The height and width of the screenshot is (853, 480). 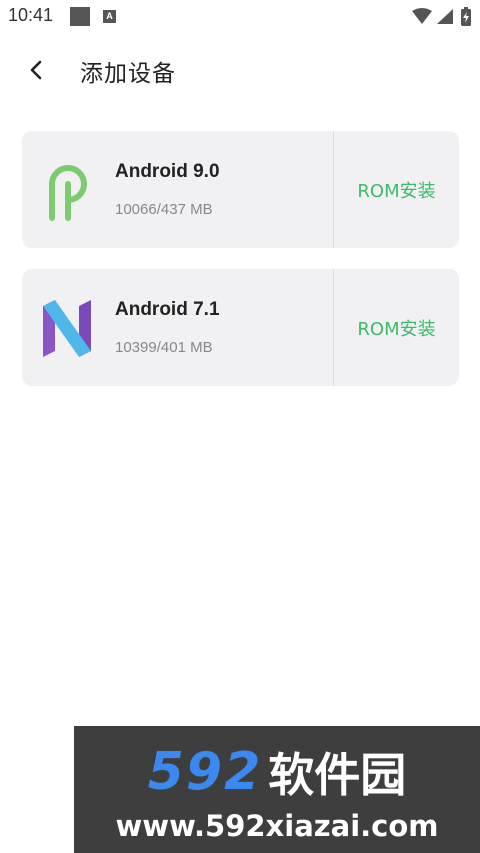 I want to click on wifi-icon, so click(x=422, y=16).